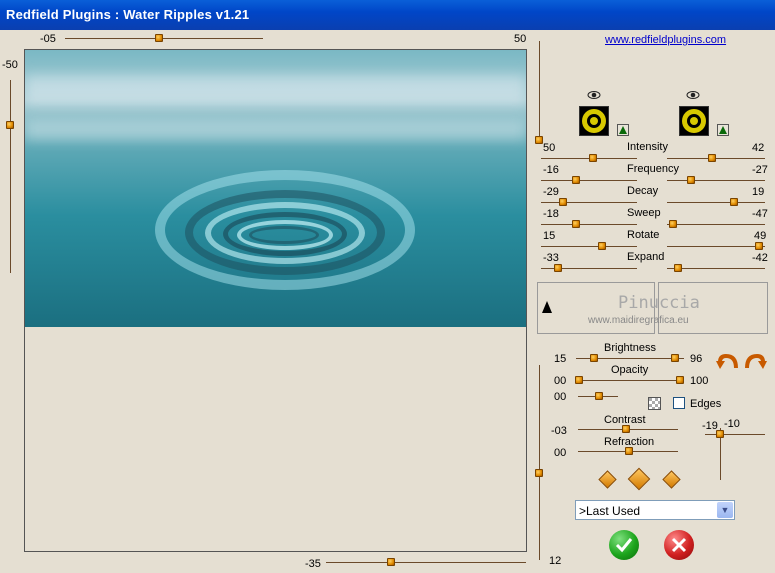  What do you see at coordinates (671, 479) in the screenshot?
I see `random-large-button` at bounding box center [671, 479].